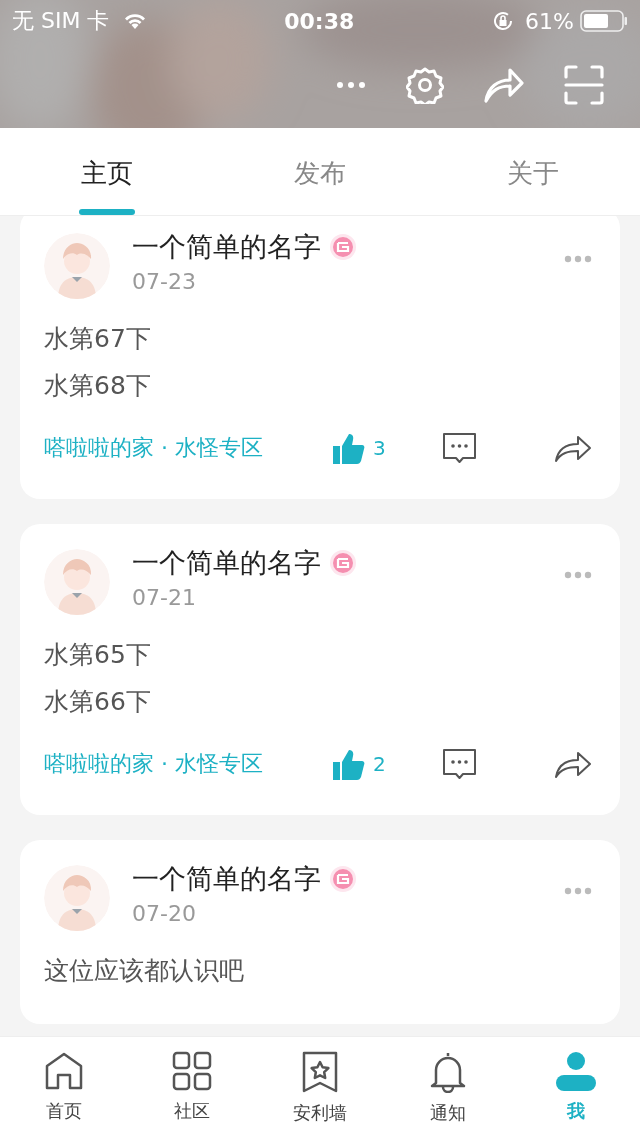 This screenshot has height=1136, width=640. I want to click on post-date: 07-20, so click(164, 913).